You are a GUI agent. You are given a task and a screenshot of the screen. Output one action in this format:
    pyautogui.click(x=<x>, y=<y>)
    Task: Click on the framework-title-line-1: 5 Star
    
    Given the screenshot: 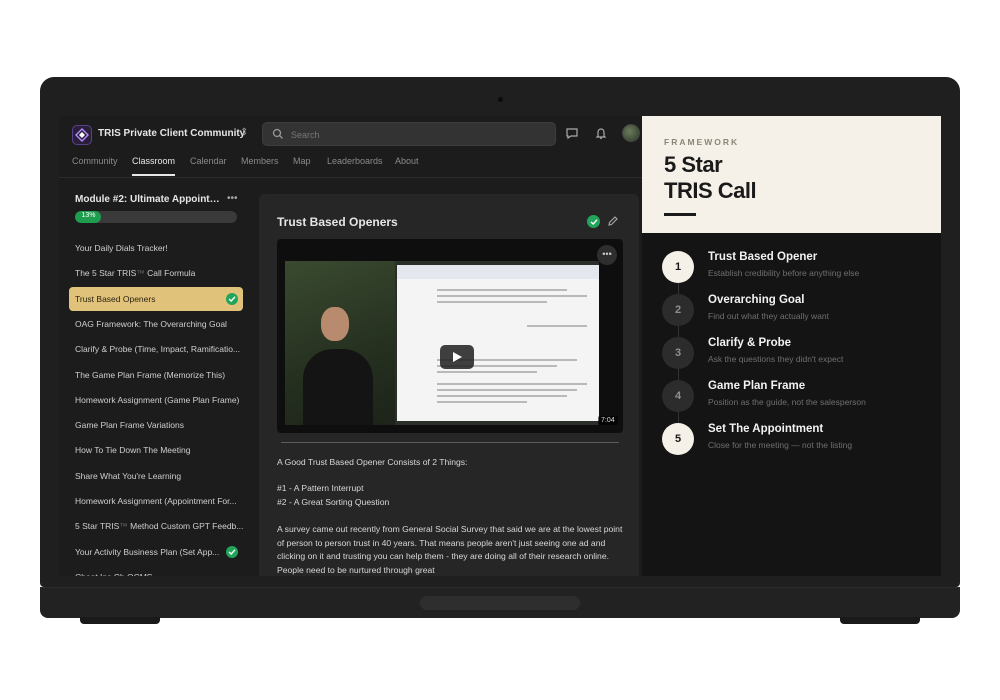 What is the action you would take?
    pyautogui.click(x=693, y=164)
    